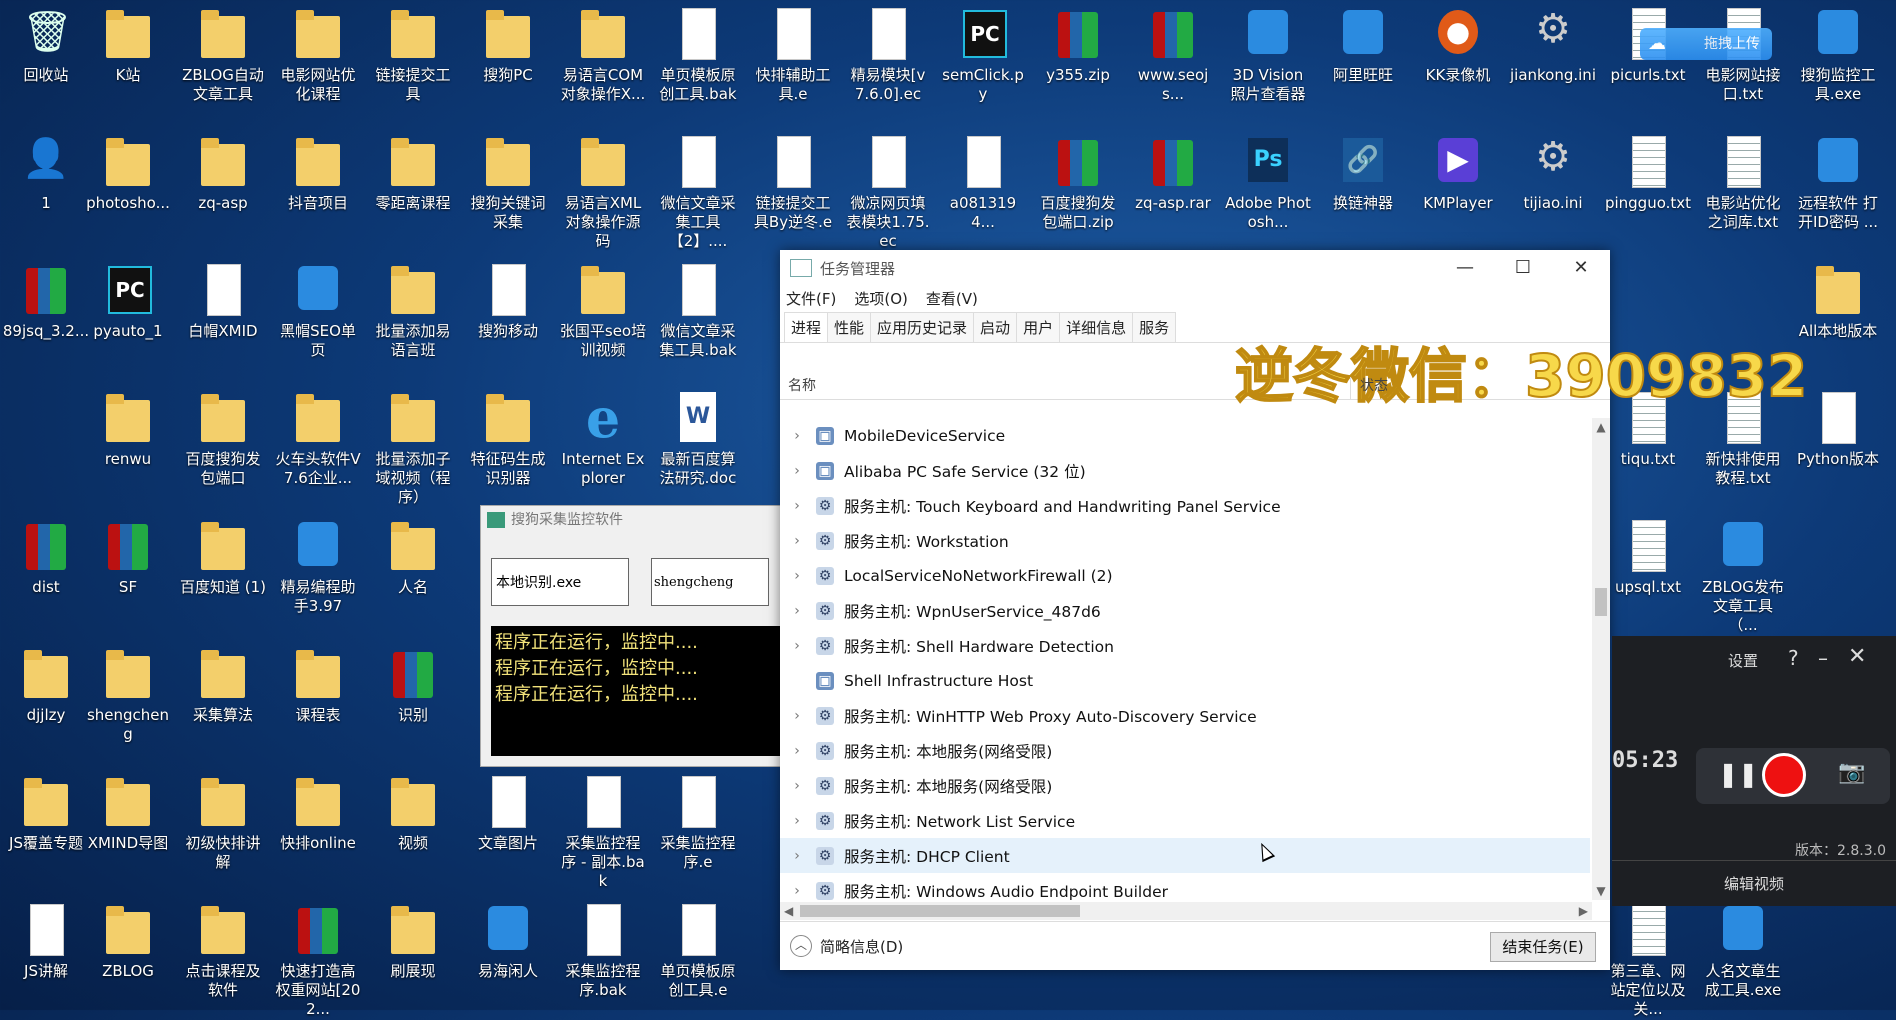 The height and width of the screenshot is (1020, 1896). I want to click on process-row: › ⚙ 服务主机: DHCP Client, so click(1185, 855).